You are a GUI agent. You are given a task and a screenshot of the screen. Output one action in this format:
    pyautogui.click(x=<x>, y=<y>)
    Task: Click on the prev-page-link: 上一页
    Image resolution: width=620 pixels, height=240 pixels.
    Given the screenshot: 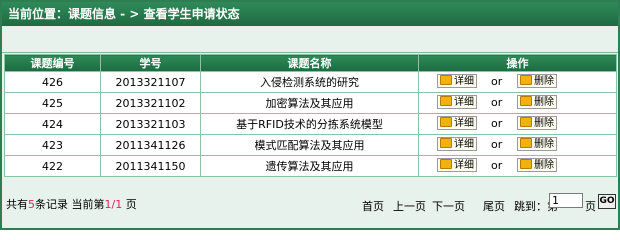 What is the action you would take?
    pyautogui.click(x=409, y=206)
    